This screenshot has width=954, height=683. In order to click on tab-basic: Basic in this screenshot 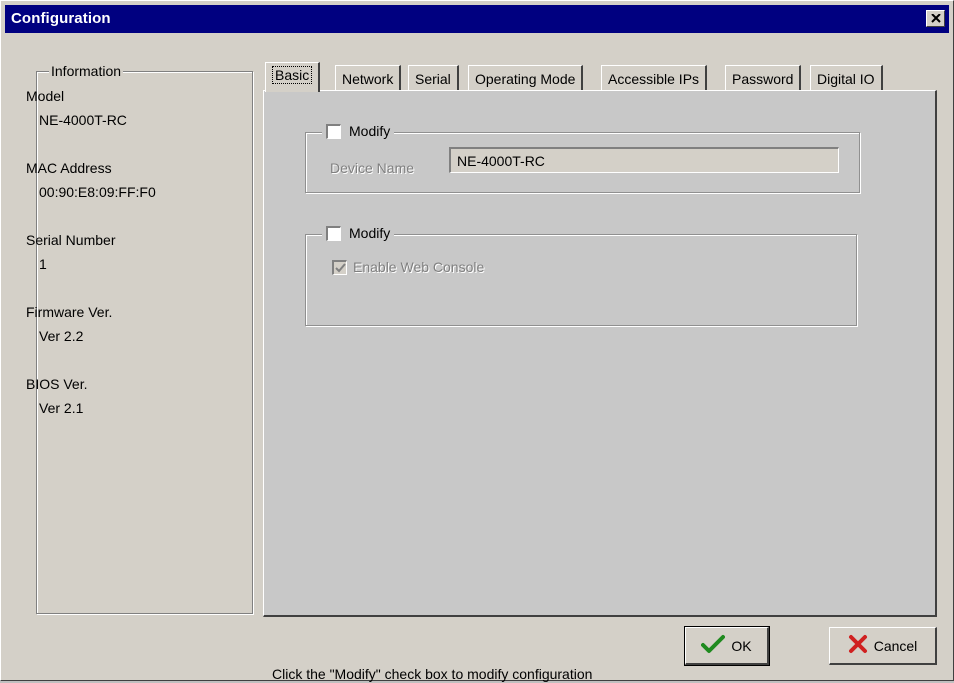, I will do `click(293, 77)`.